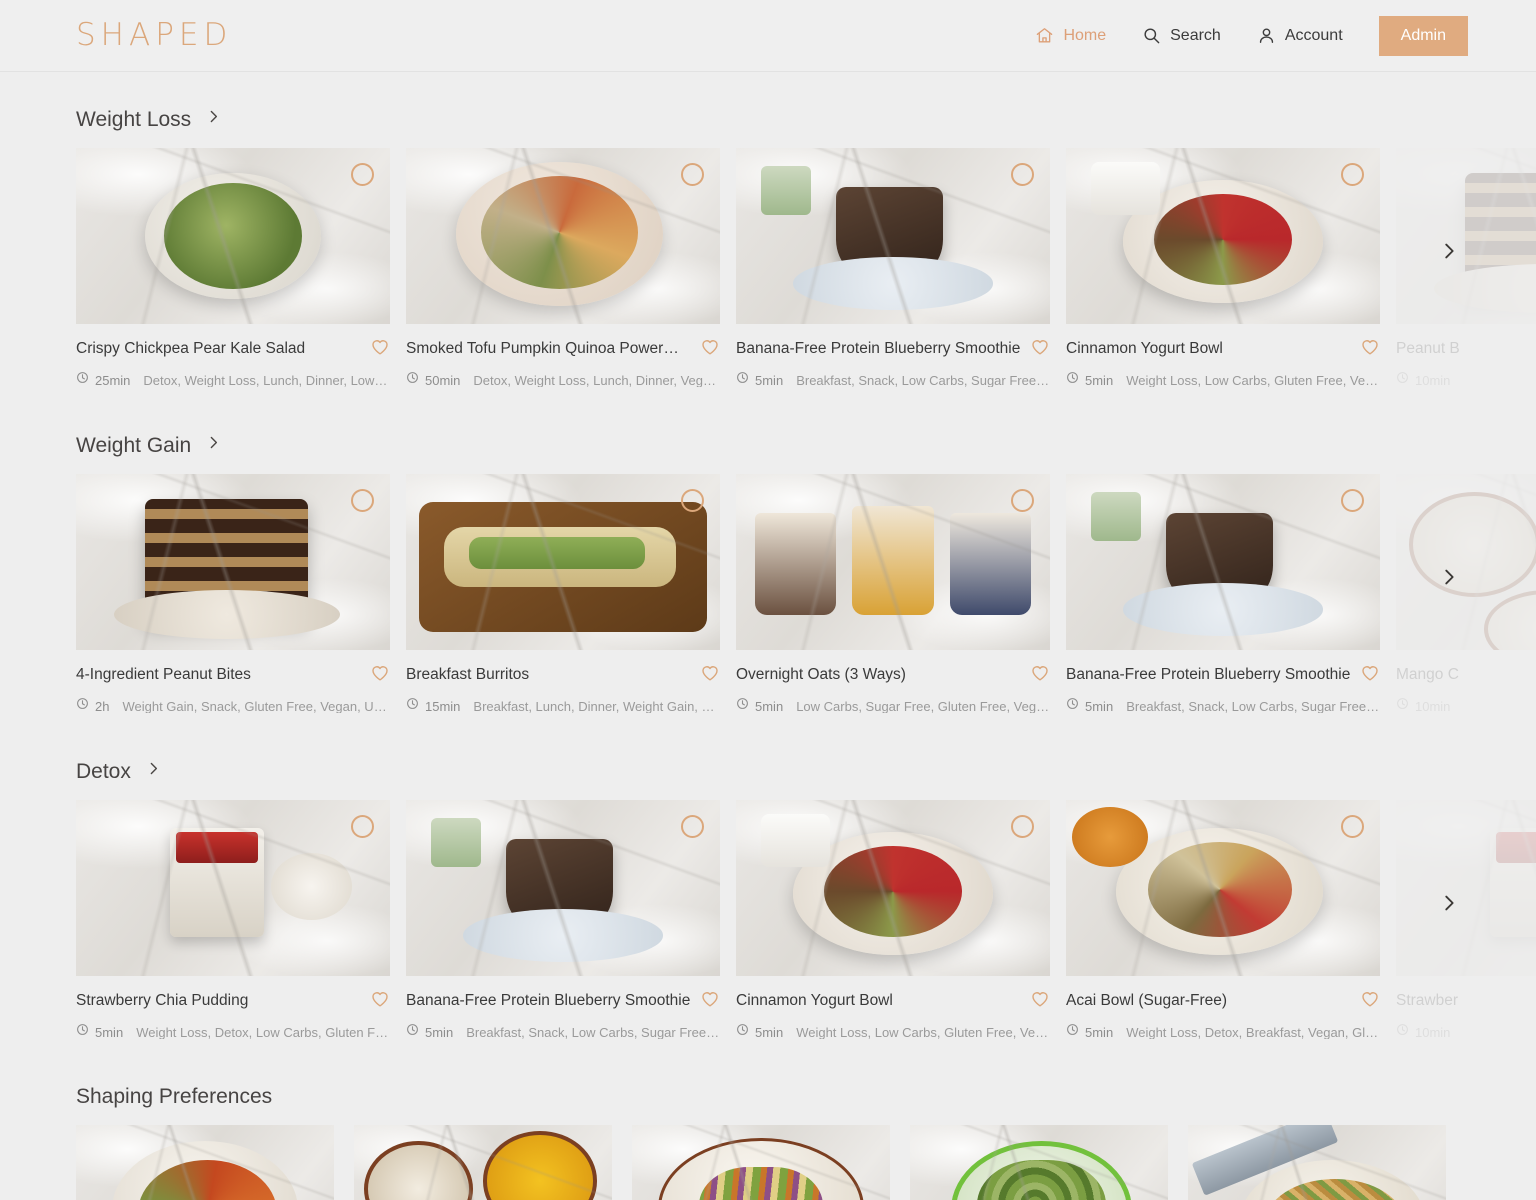 The height and width of the screenshot is (1200, 1536). What do you see at coordinates (1466, 380) in the screenshot?
I see `recipe-meta: 10min` at bounding box center [1466, 380].